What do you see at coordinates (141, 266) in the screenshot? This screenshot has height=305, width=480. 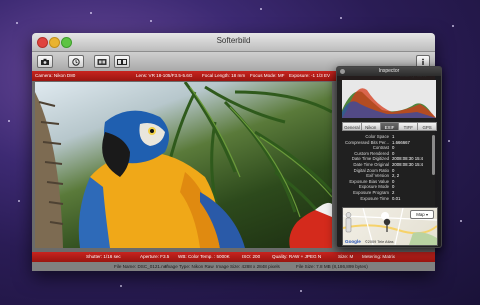 I see `file-name: File Name: DSC_0121.nef` at bounding box center [141, 266].